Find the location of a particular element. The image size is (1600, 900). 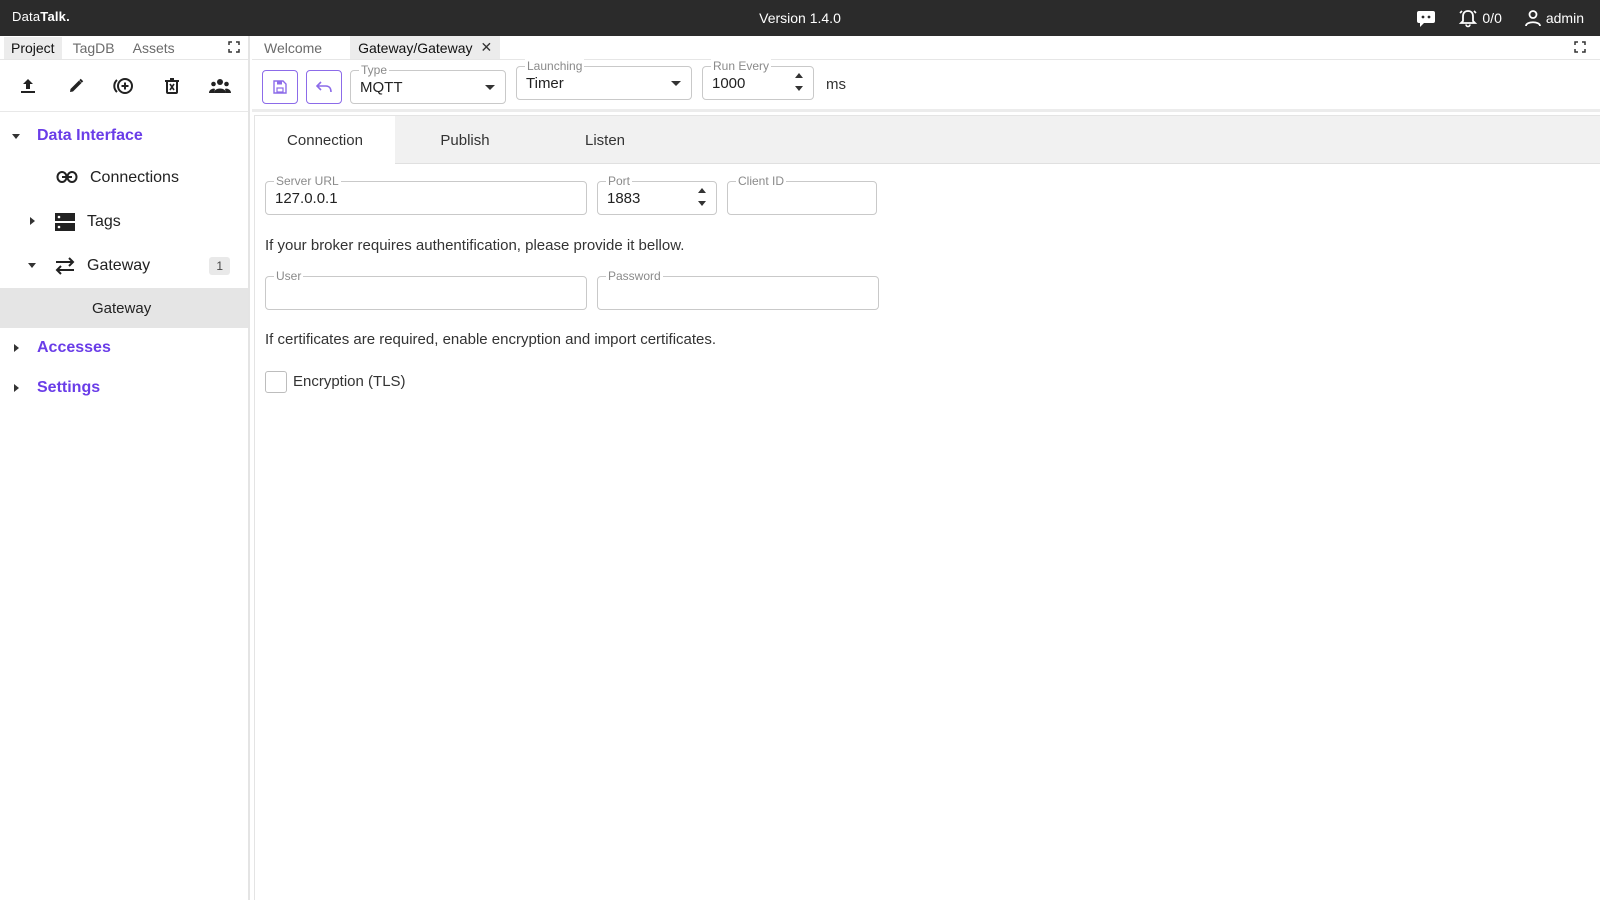

upload-icon is located at coordinates (28, 85).